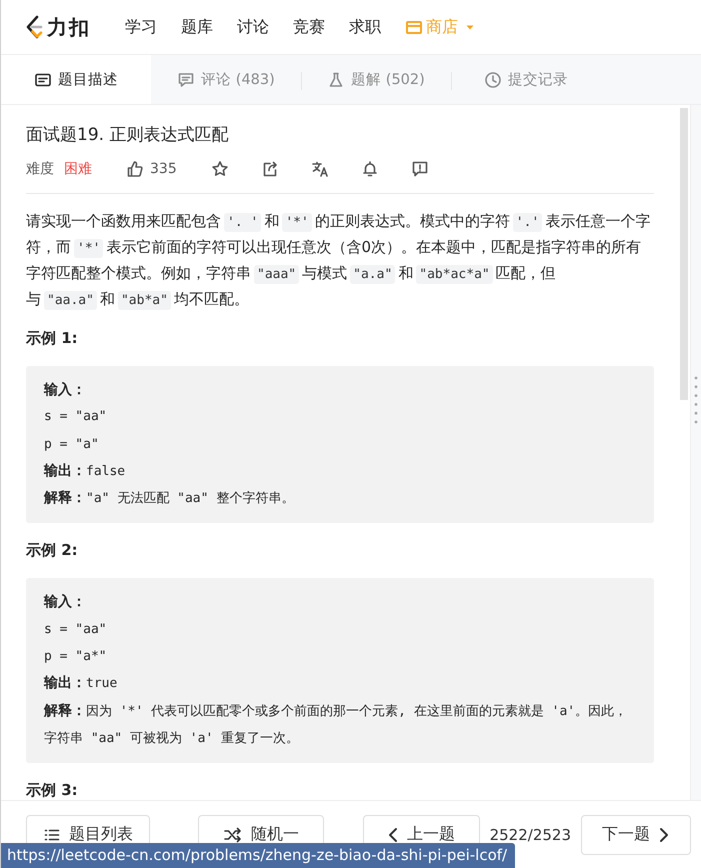 This screenshot has height=868, width=701. What do you see at coordinates (170, 498) in the screenshot?
I see `example-text: 解释："a" 无法匹配 "aa" 整个字符串。` at bounding box center [170, 498].